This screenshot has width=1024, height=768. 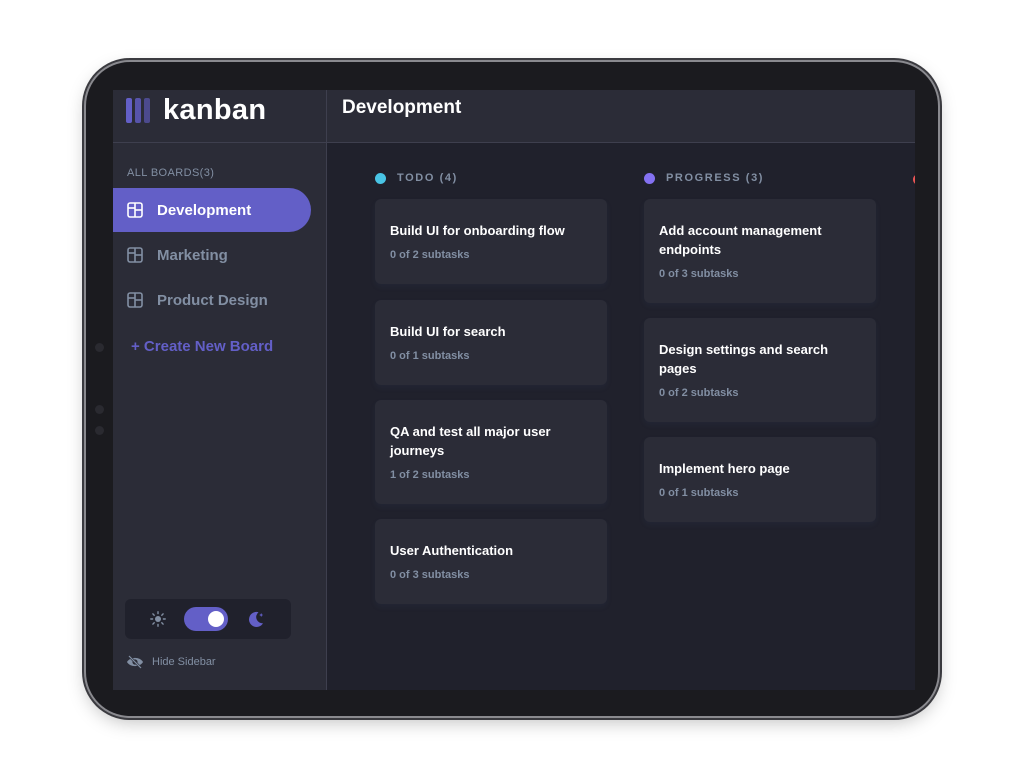 I want to click on task-title: Build UI for search, so click(x=448, y=331).